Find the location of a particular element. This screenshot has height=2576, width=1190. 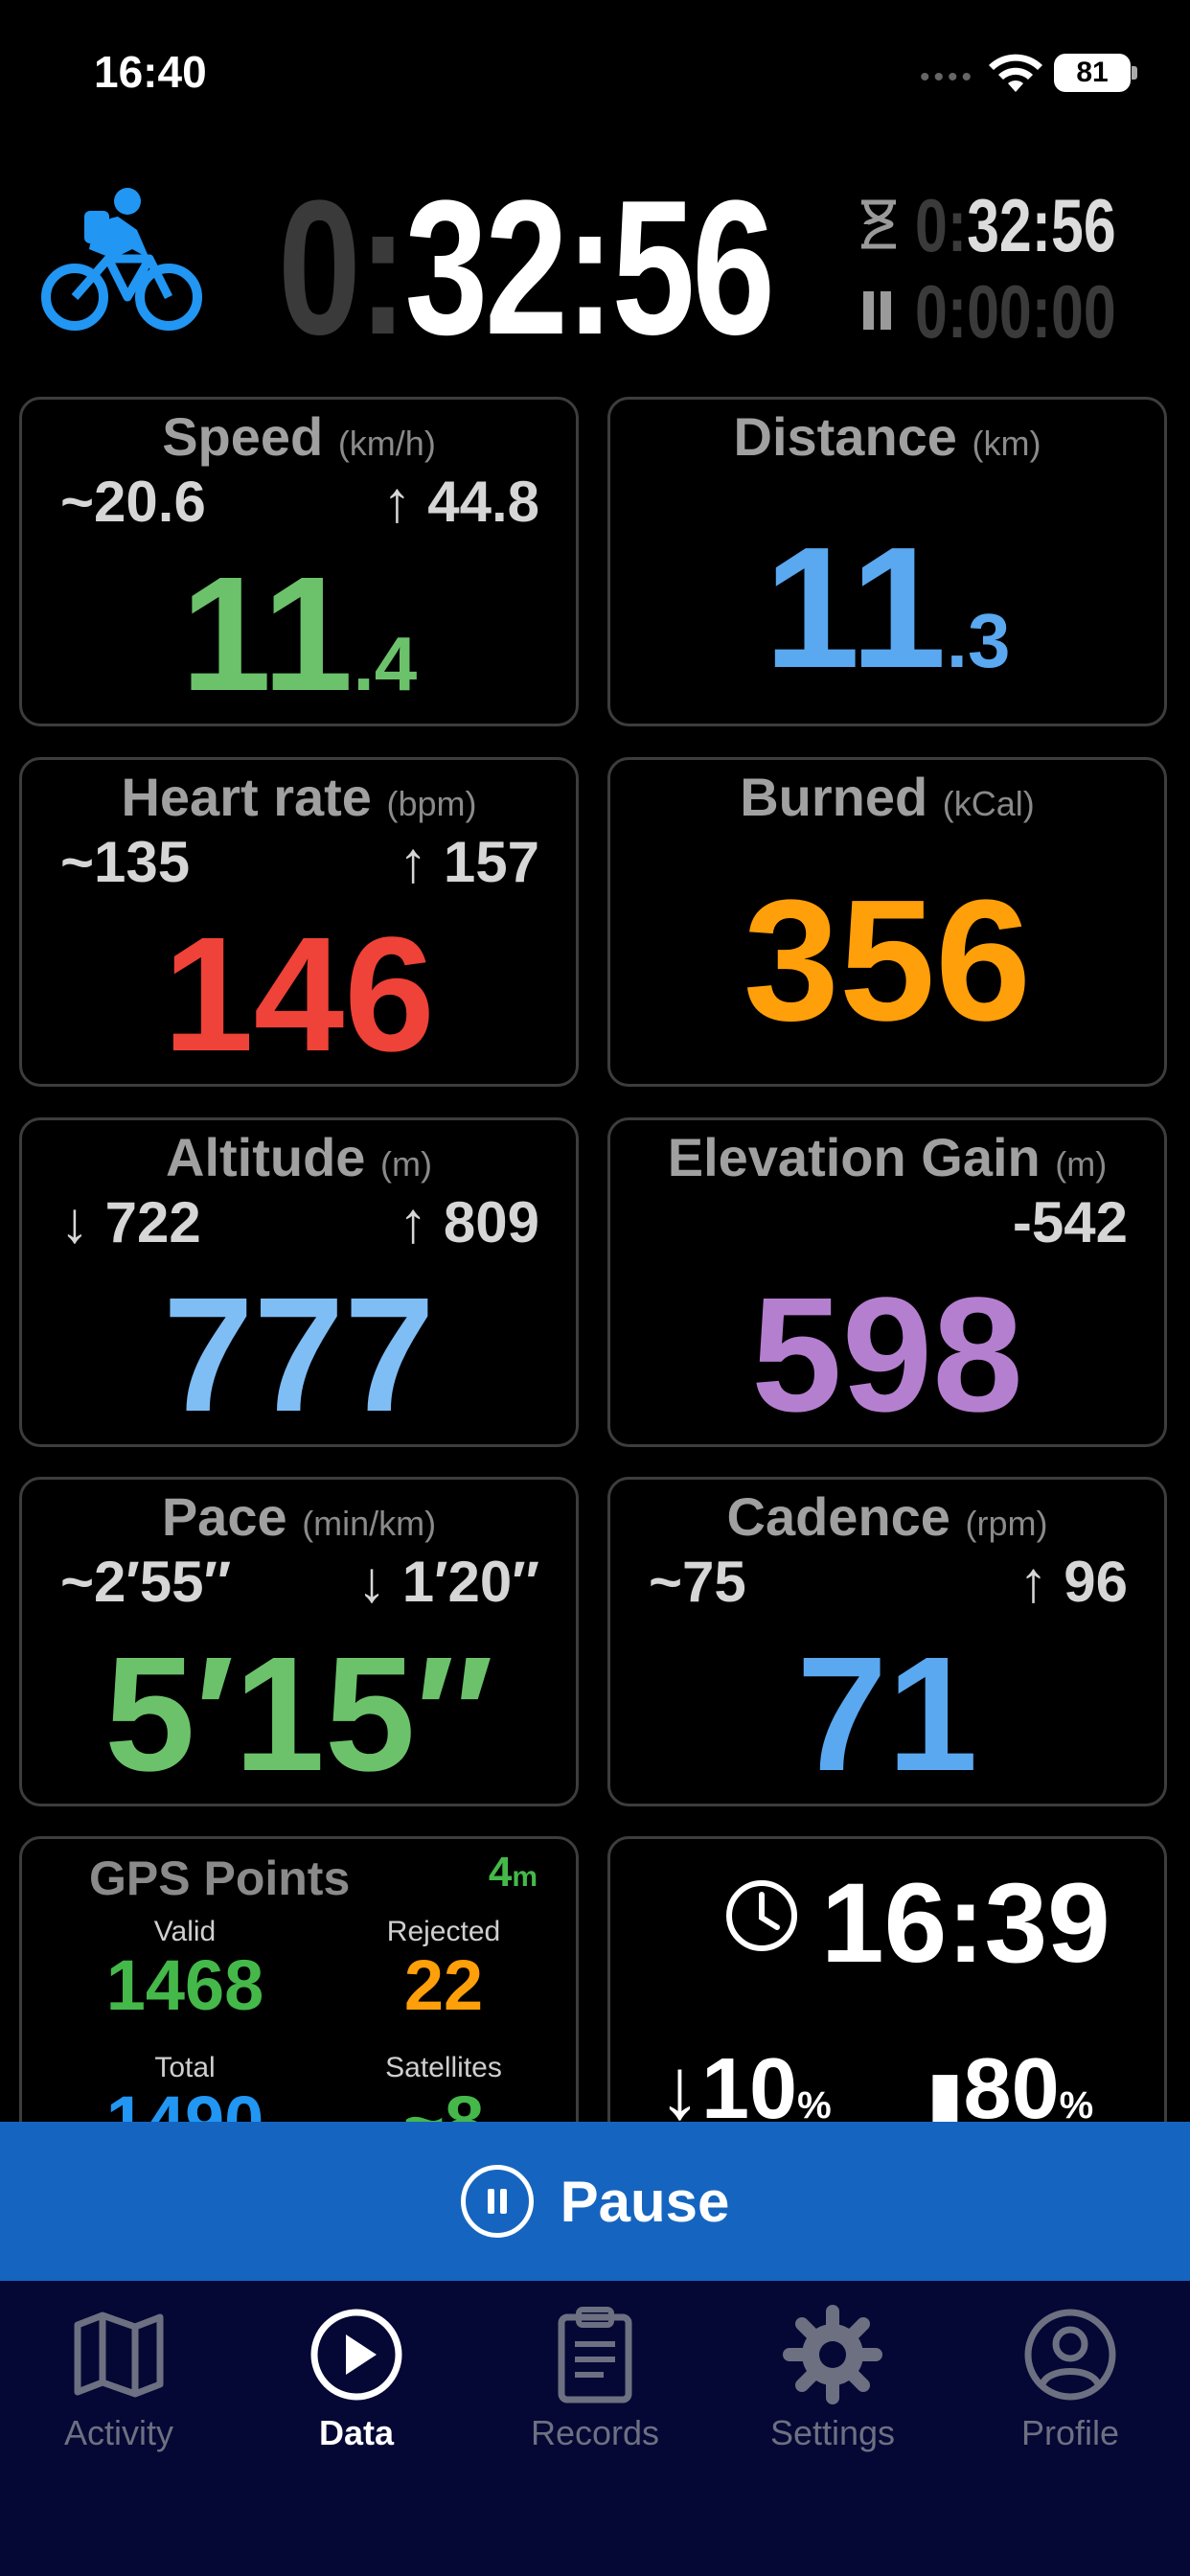

heart-rate-average: ~135 is located at coordinates (125, 862).